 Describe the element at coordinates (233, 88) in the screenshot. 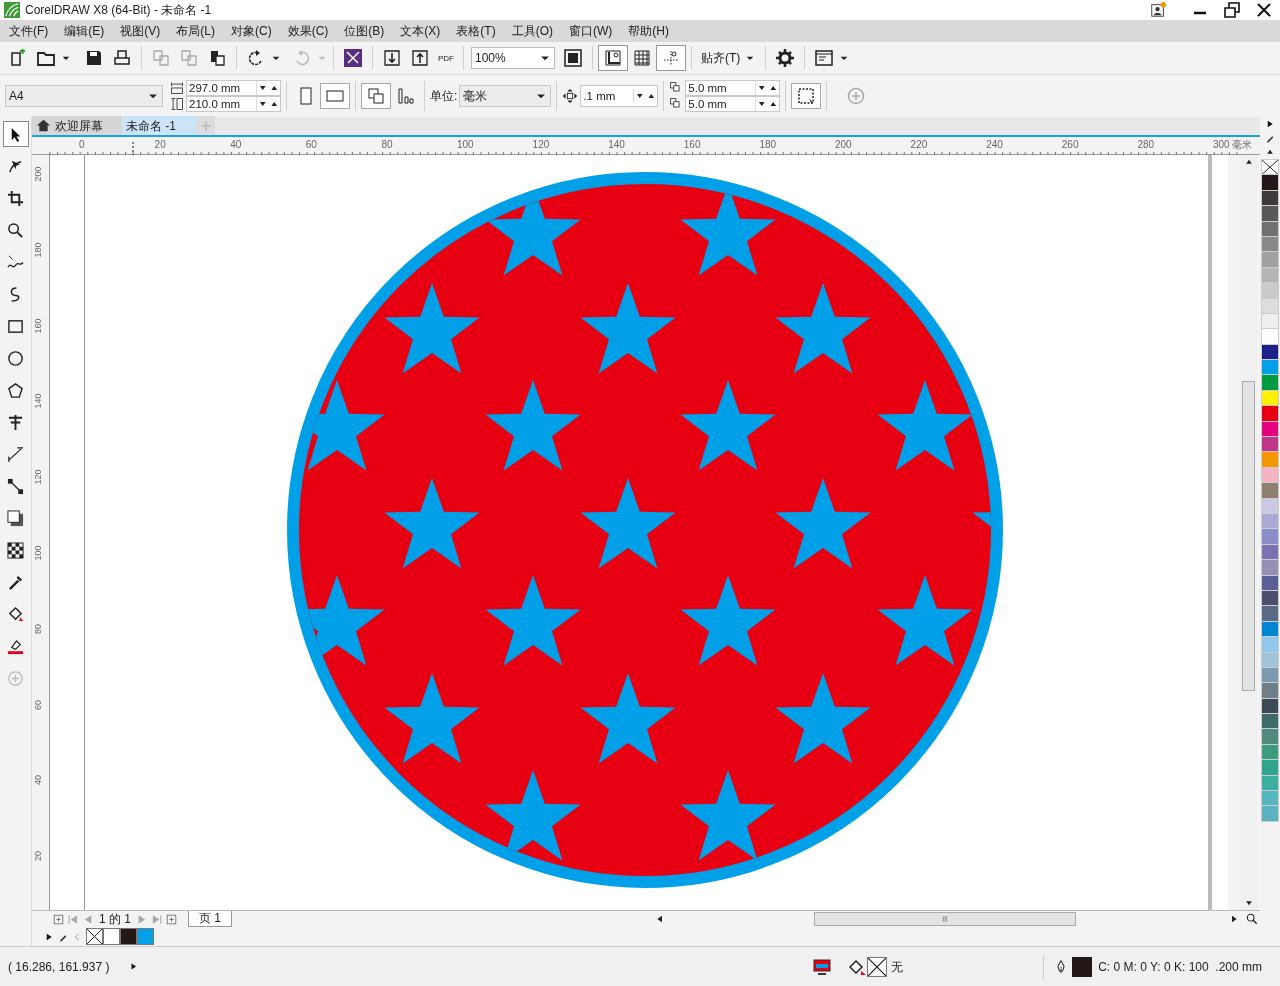

I see `page-width-field: 297.0 mm` at that location.